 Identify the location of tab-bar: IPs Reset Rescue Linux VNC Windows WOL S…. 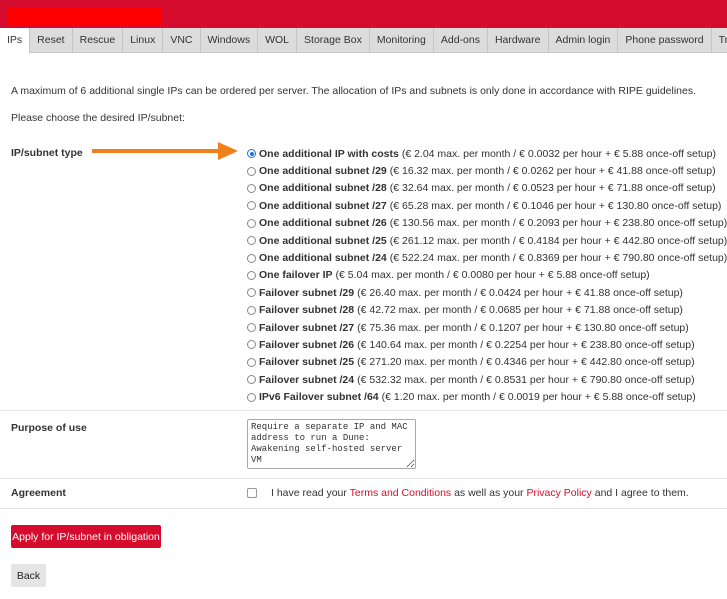
(363, 40).